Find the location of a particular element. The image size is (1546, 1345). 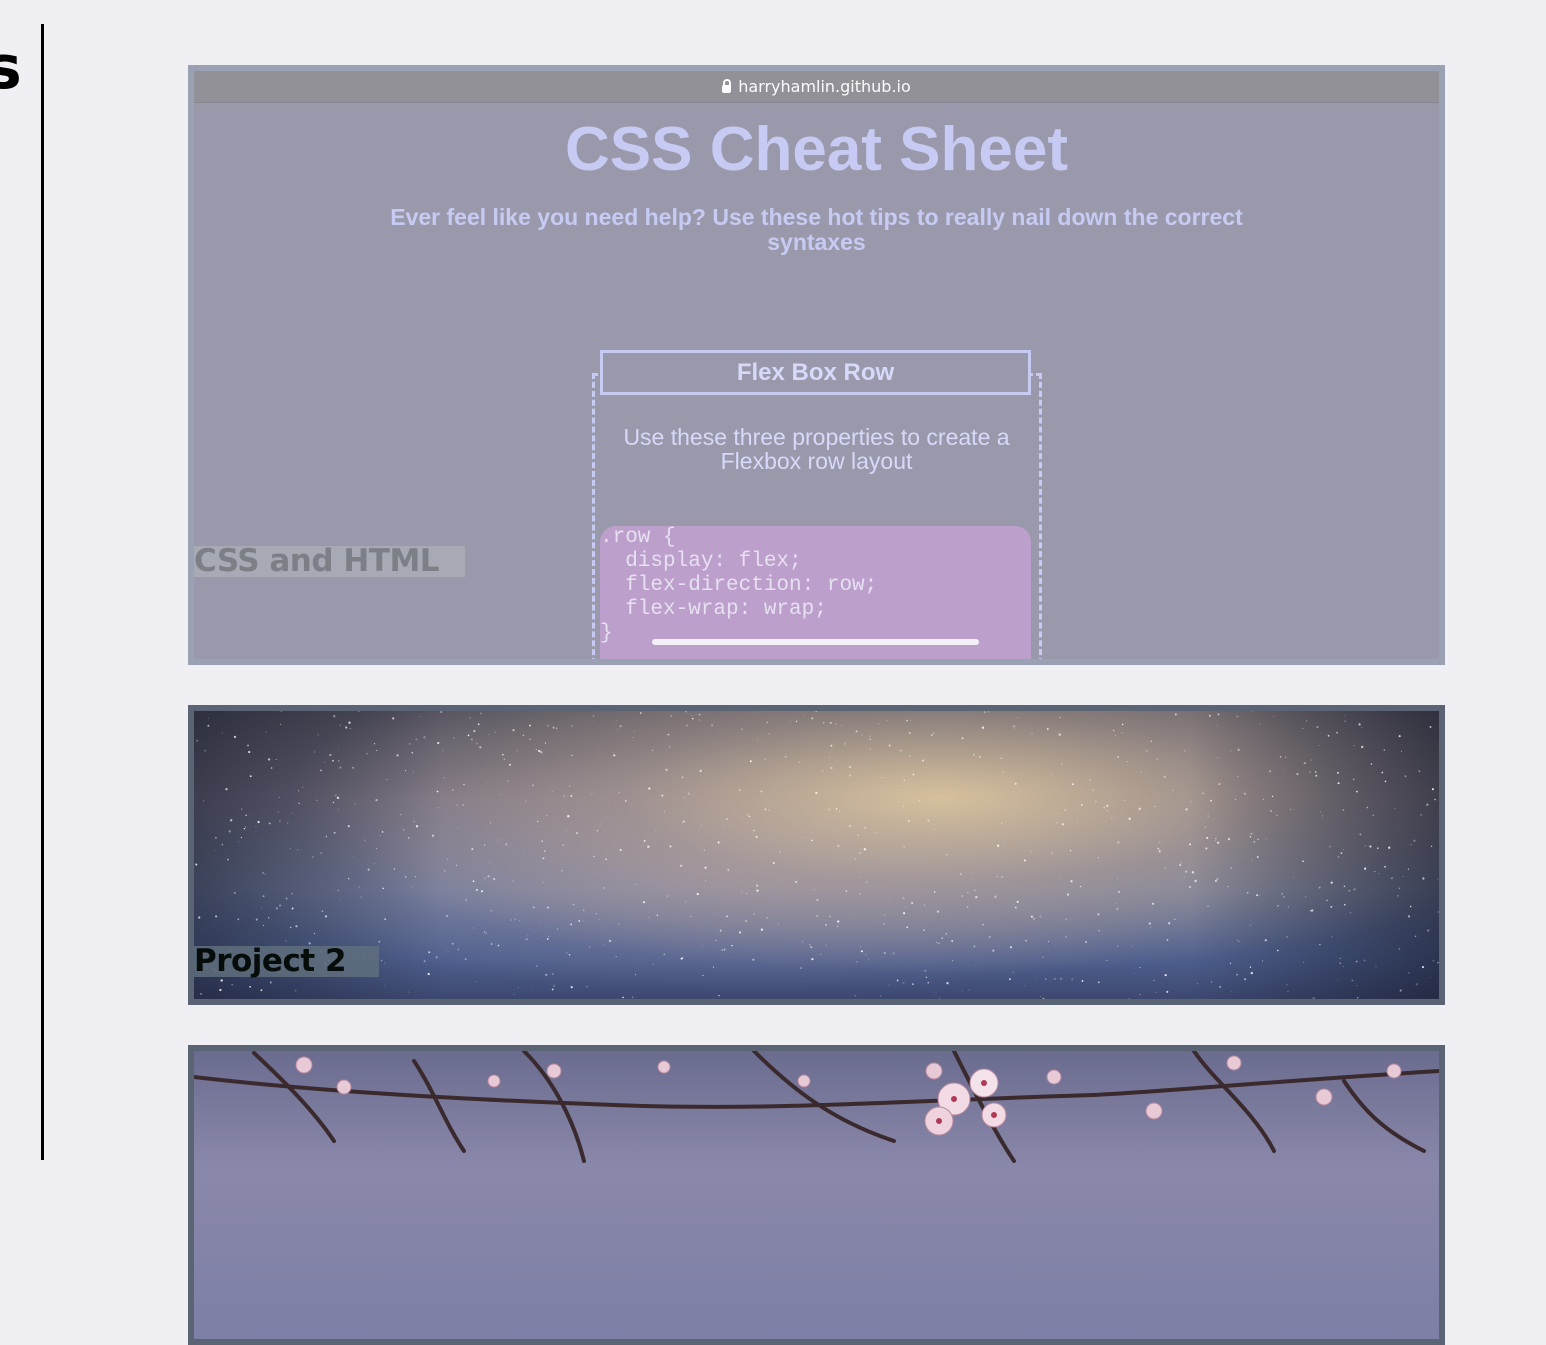

project-title-label-2: Project 2 is located at coordinates (286, 961).